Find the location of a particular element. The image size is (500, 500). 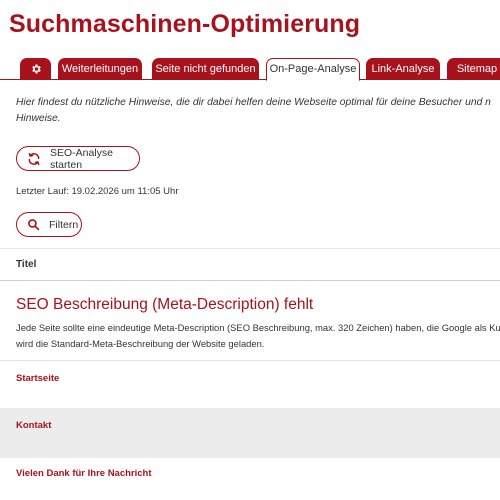

filter-label: Filtern is located at coordinates (64, 224).